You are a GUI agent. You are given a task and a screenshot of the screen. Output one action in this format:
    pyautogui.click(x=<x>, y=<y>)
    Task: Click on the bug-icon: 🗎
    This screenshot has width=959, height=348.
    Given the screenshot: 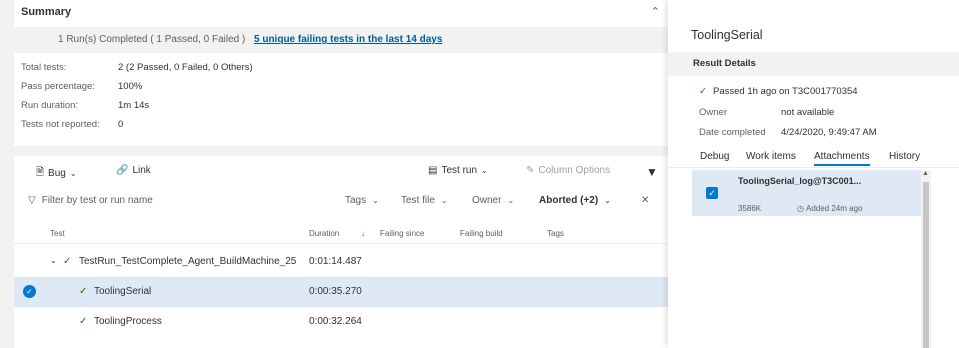 What is the action you would take?
    pyautogui.click(x=40, y=172)
    